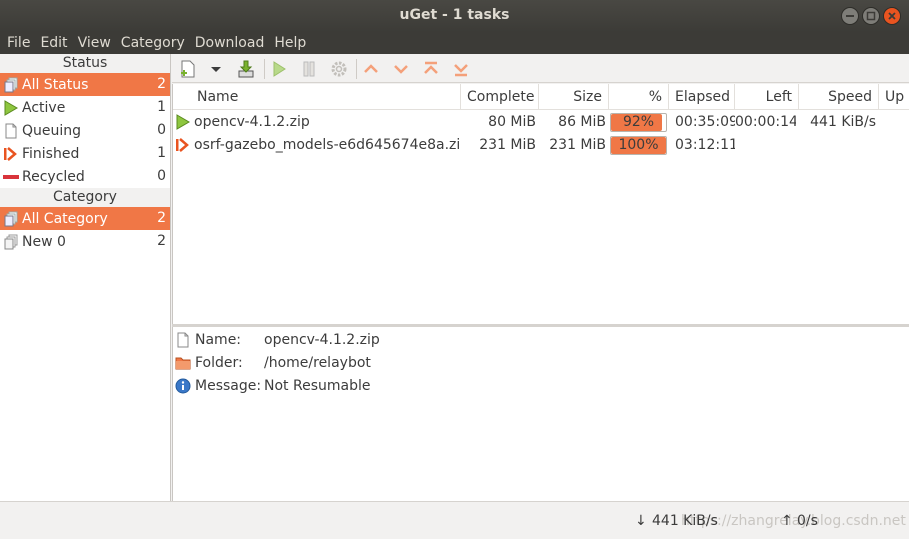 The image size is (909, 539). I want to click on menu-edit: Edit, so click(53, 43).